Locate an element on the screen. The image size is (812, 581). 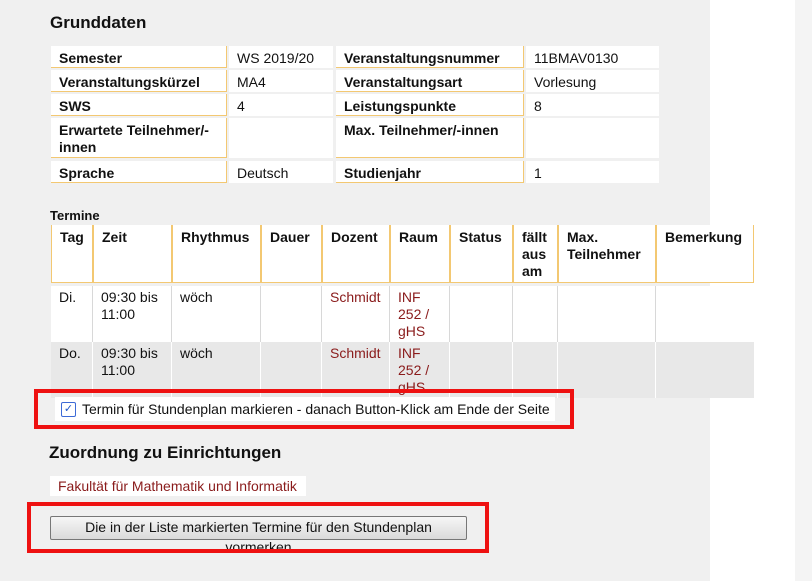
window-edge is located at coordinates (803, 290).